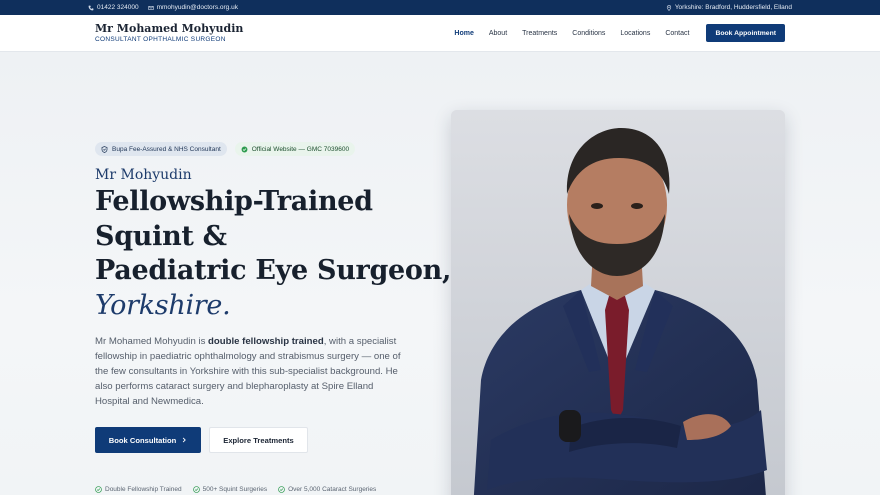 Image resolution: width=880 pixels, height=495 pixels. What do you see at coordinates (160, 39) in the screenshot?
I see `brand-subtitle: CONSULTANT OPHTHALMIC SURGEON` at bounding box center [160, 39].